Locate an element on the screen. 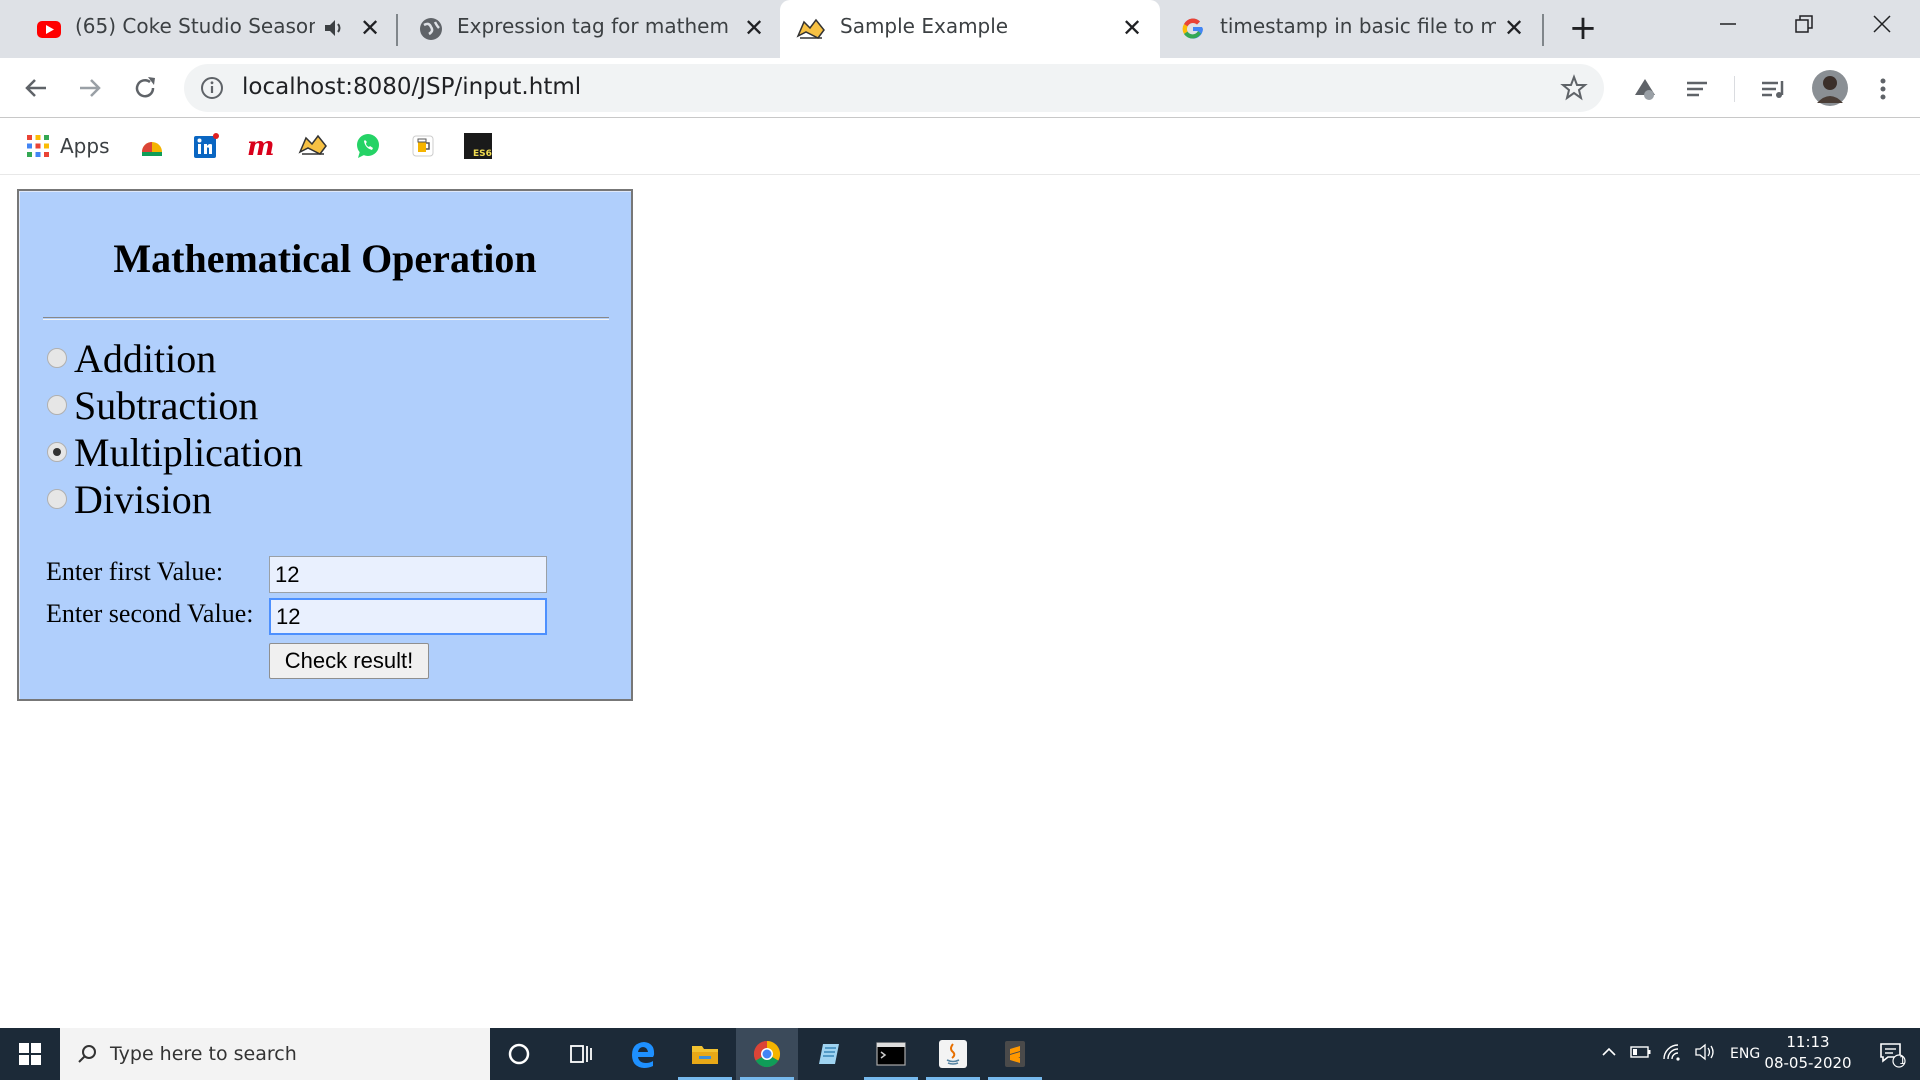 Image resolution: width=1920 pixels, height=1080 pixels. es6-icon: ES6 is located at coordinates (478, 146).